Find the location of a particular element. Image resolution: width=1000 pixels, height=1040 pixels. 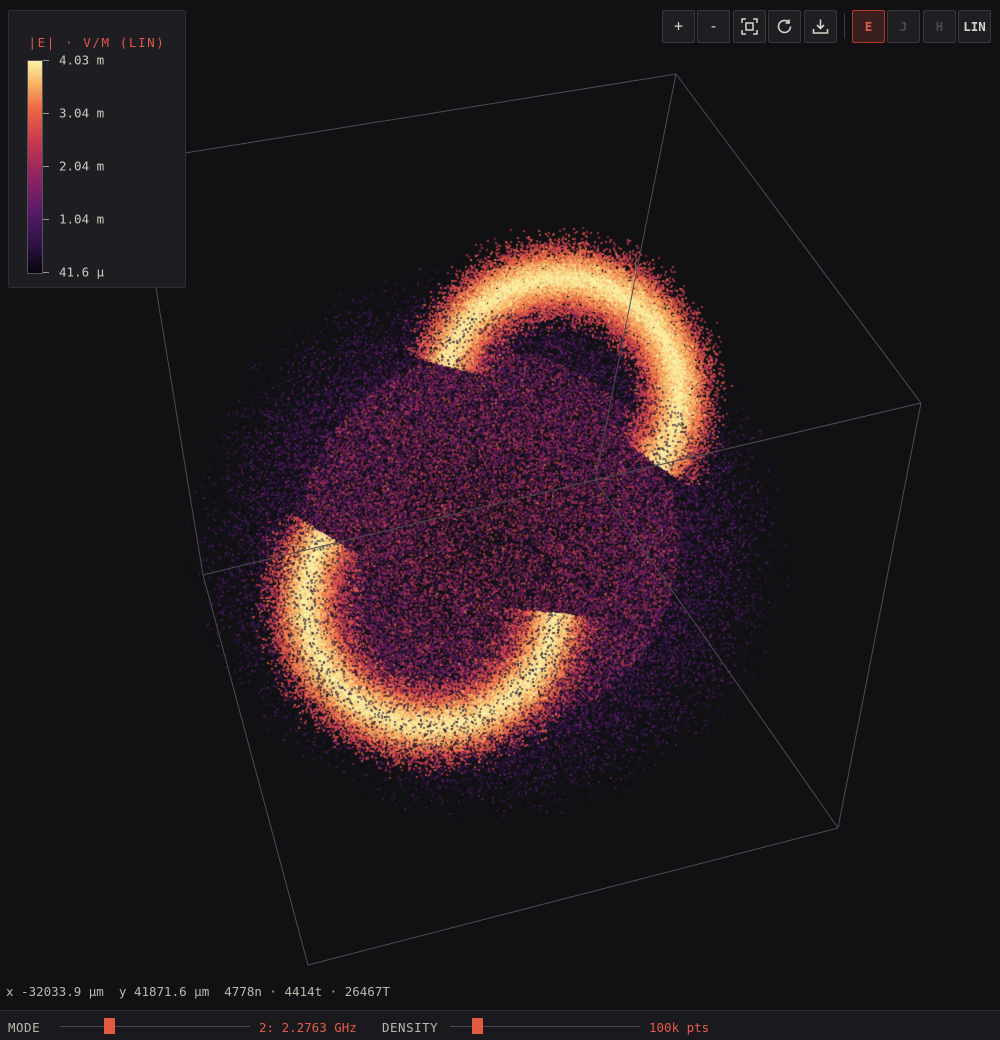

download-button is located at coordinates (820, 26).